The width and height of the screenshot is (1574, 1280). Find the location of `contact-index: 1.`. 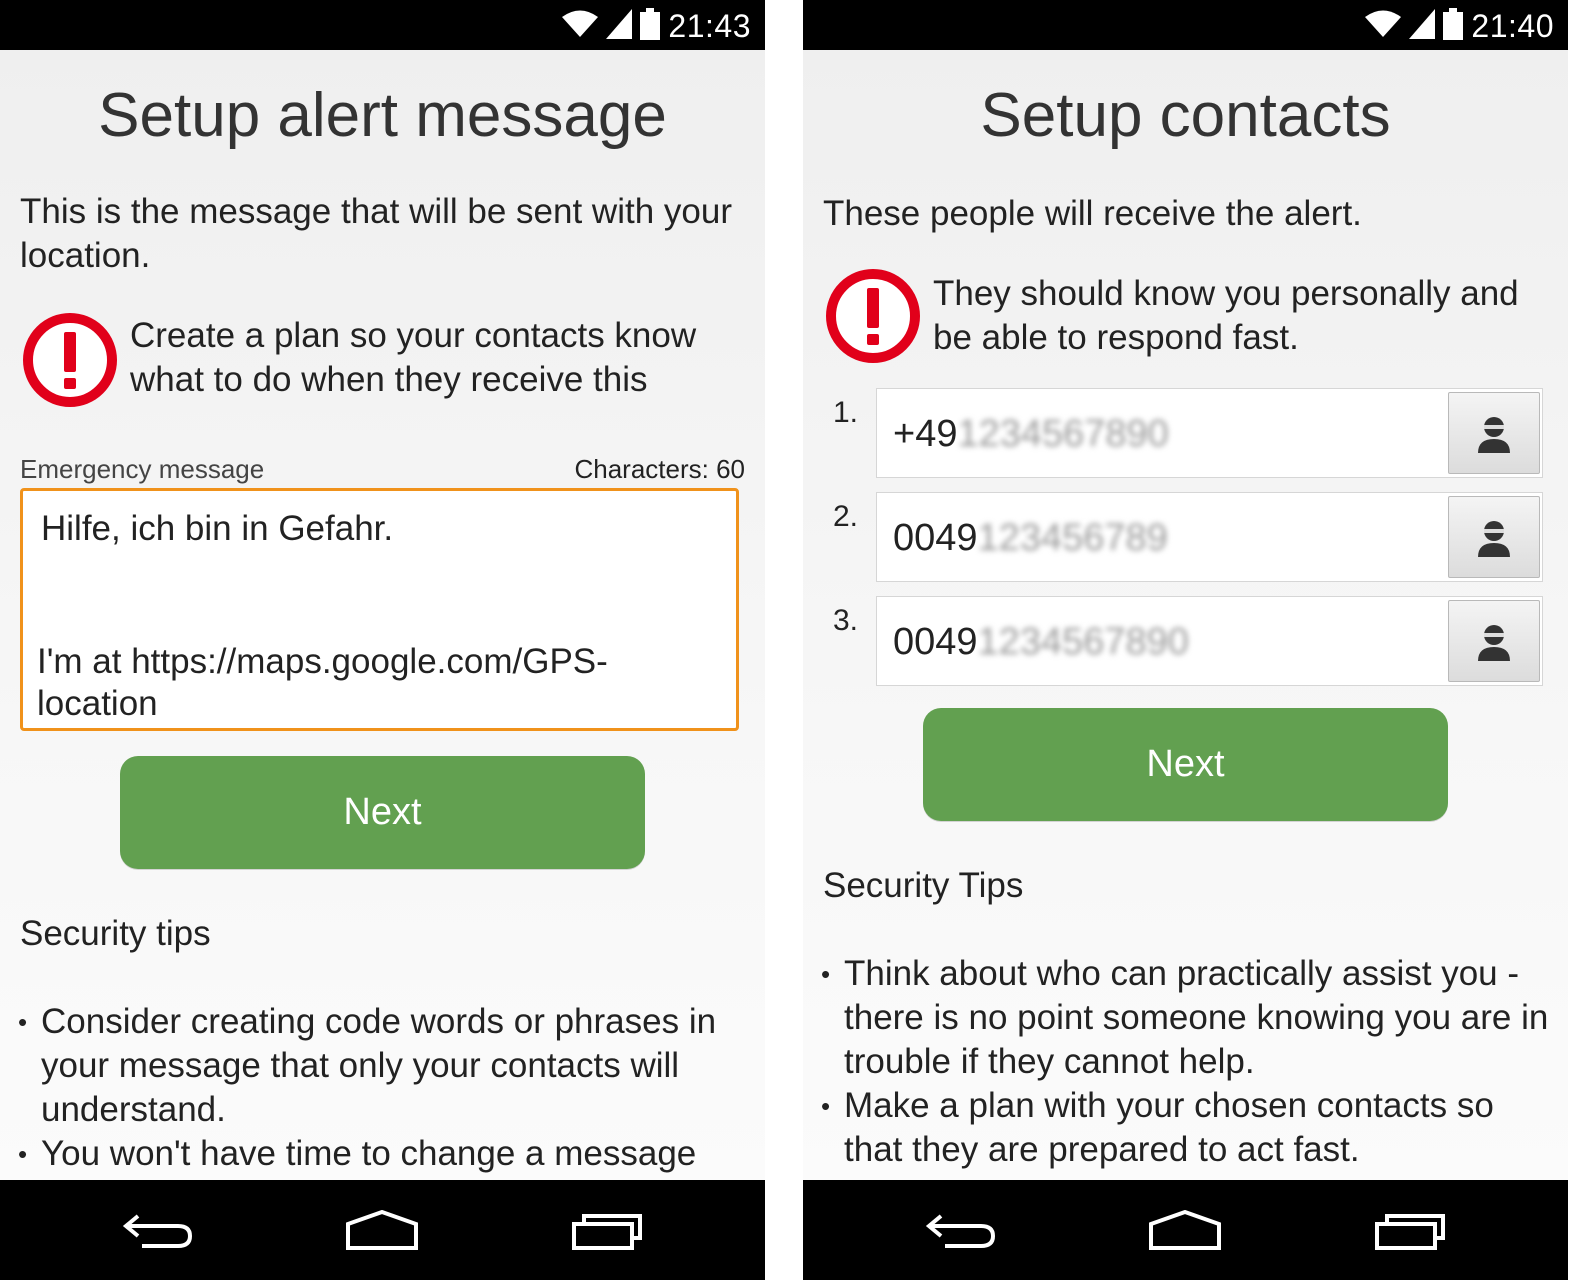

contact-index: 1. is located at coordinates (846, 412).